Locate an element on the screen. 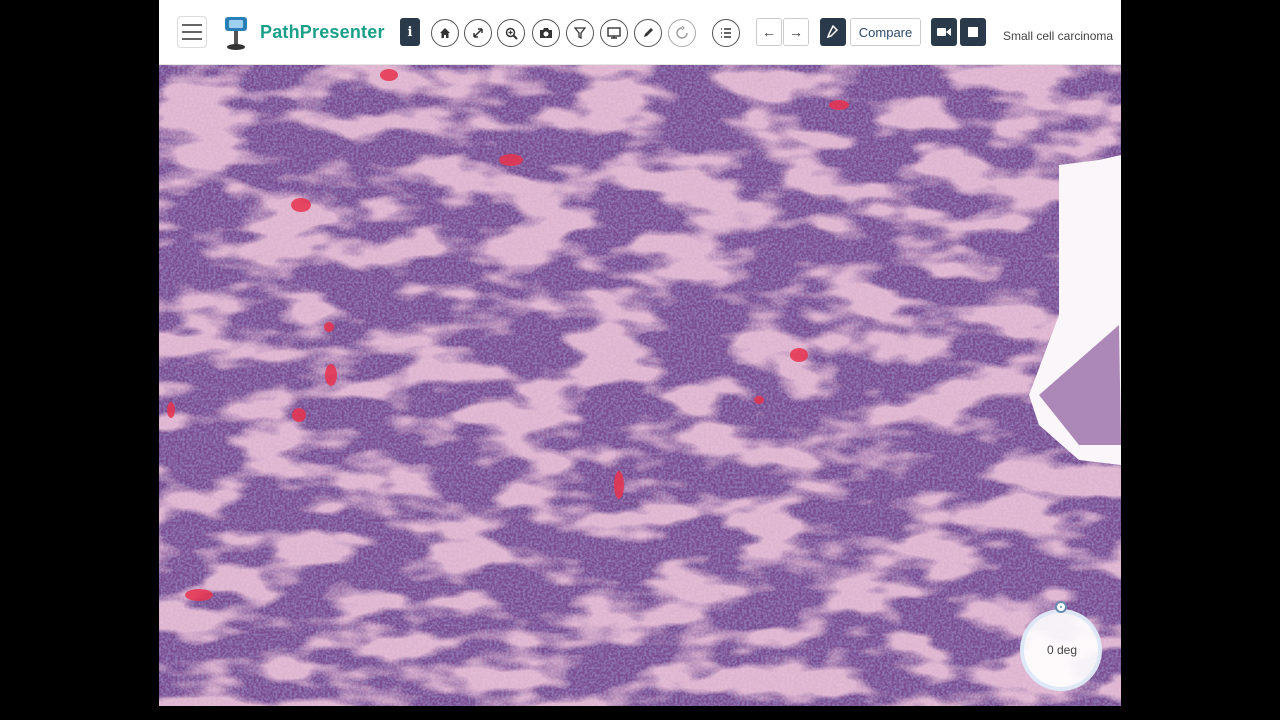 Image resolution: width=1280 pixels, height=720 pixels. rotation-label: 0 deg is located at coordinates (1062, 650).